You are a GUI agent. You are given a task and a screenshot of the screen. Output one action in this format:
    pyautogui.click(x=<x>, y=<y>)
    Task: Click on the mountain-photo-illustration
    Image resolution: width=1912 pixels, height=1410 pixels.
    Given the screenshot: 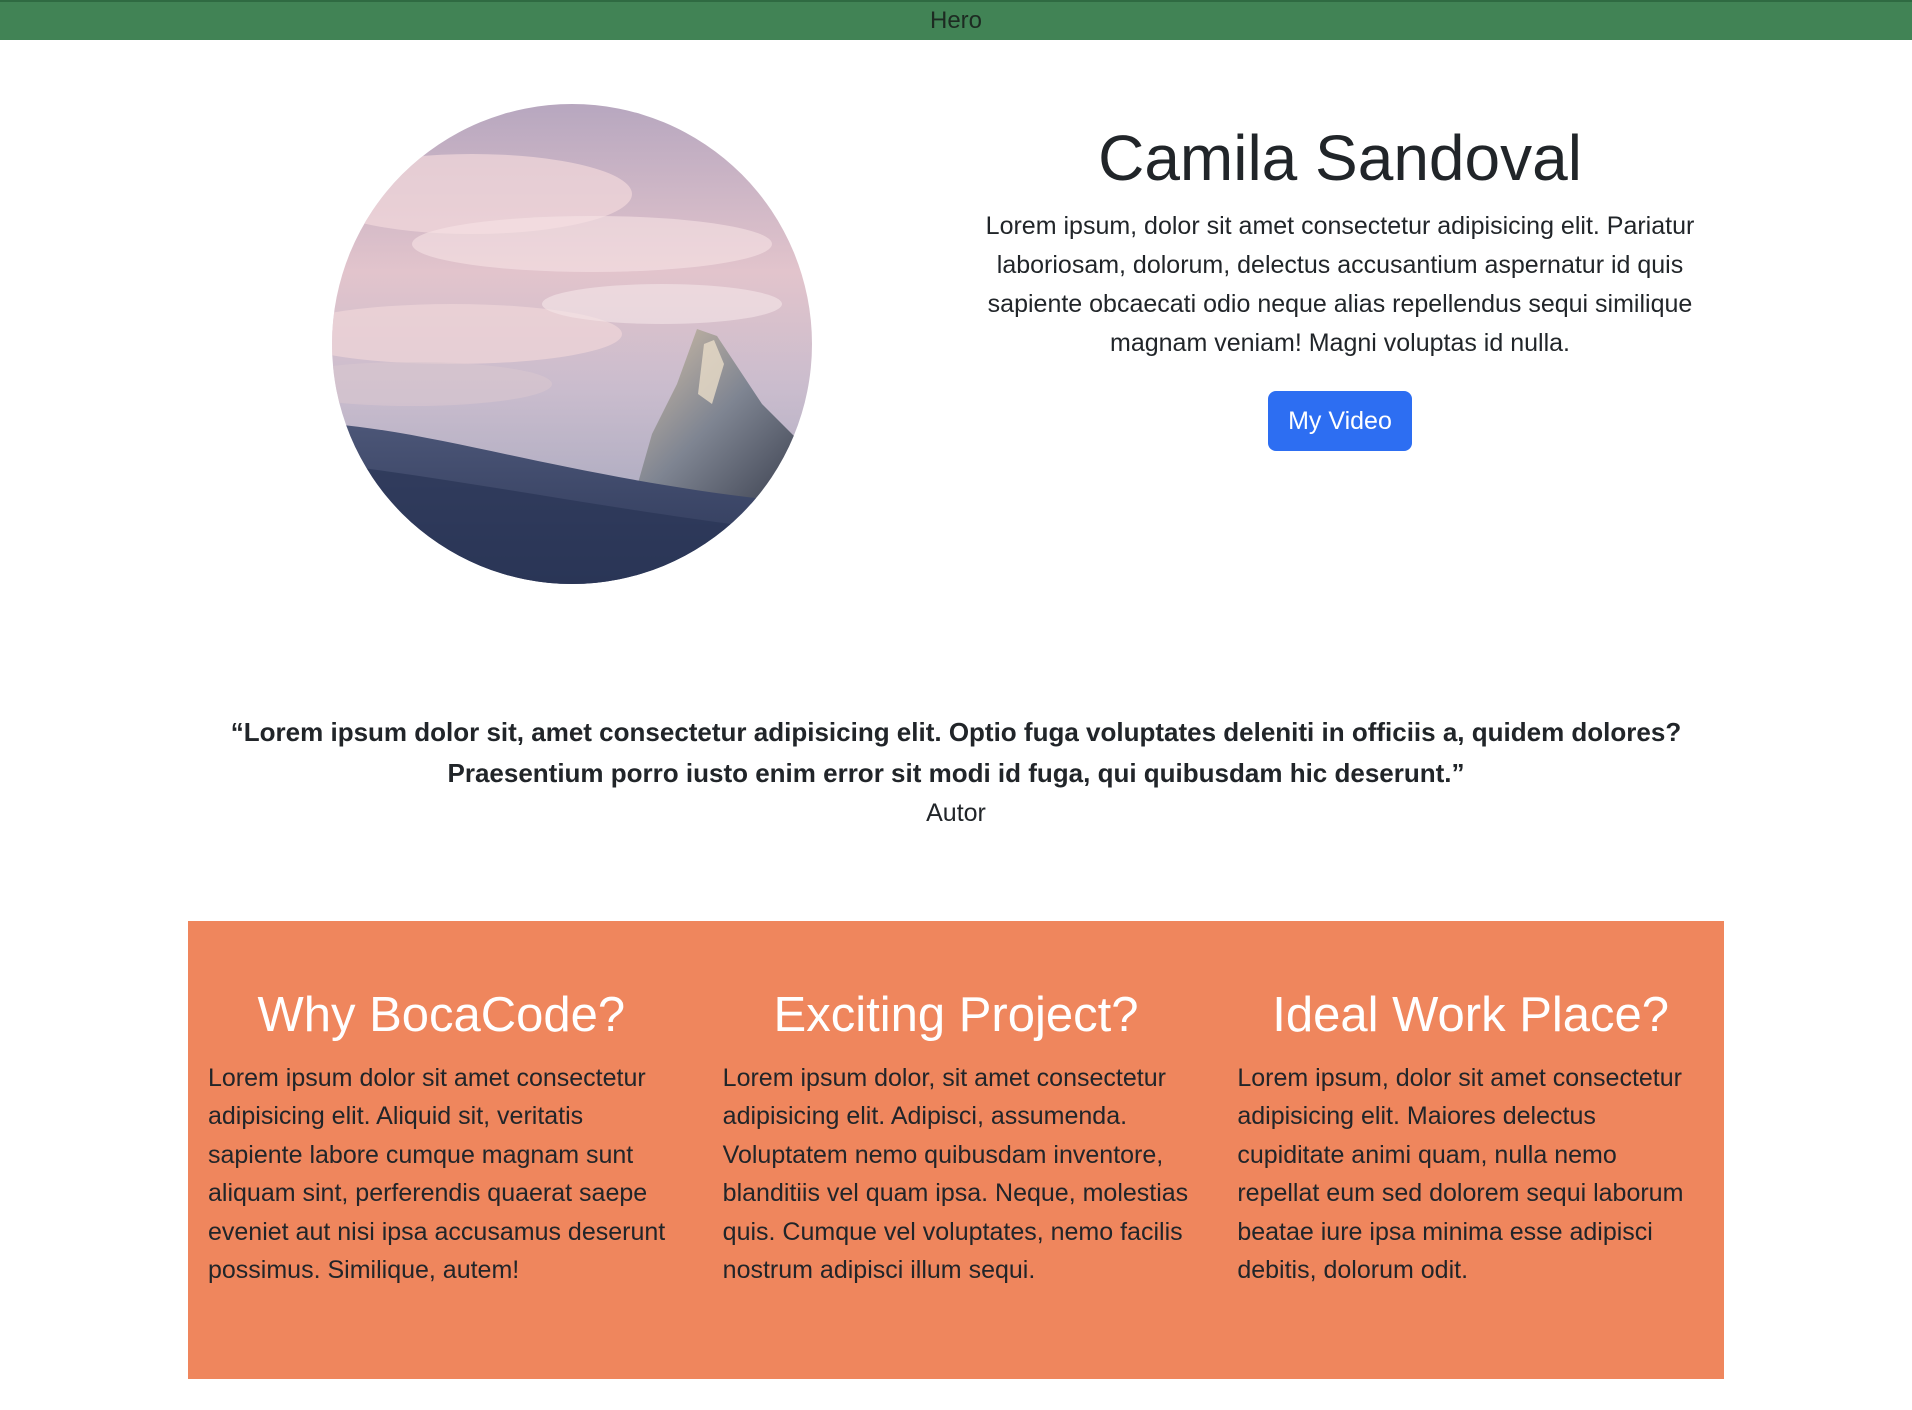 What is the action you would take?
    pyautogui.click(x=572, y=344)
    